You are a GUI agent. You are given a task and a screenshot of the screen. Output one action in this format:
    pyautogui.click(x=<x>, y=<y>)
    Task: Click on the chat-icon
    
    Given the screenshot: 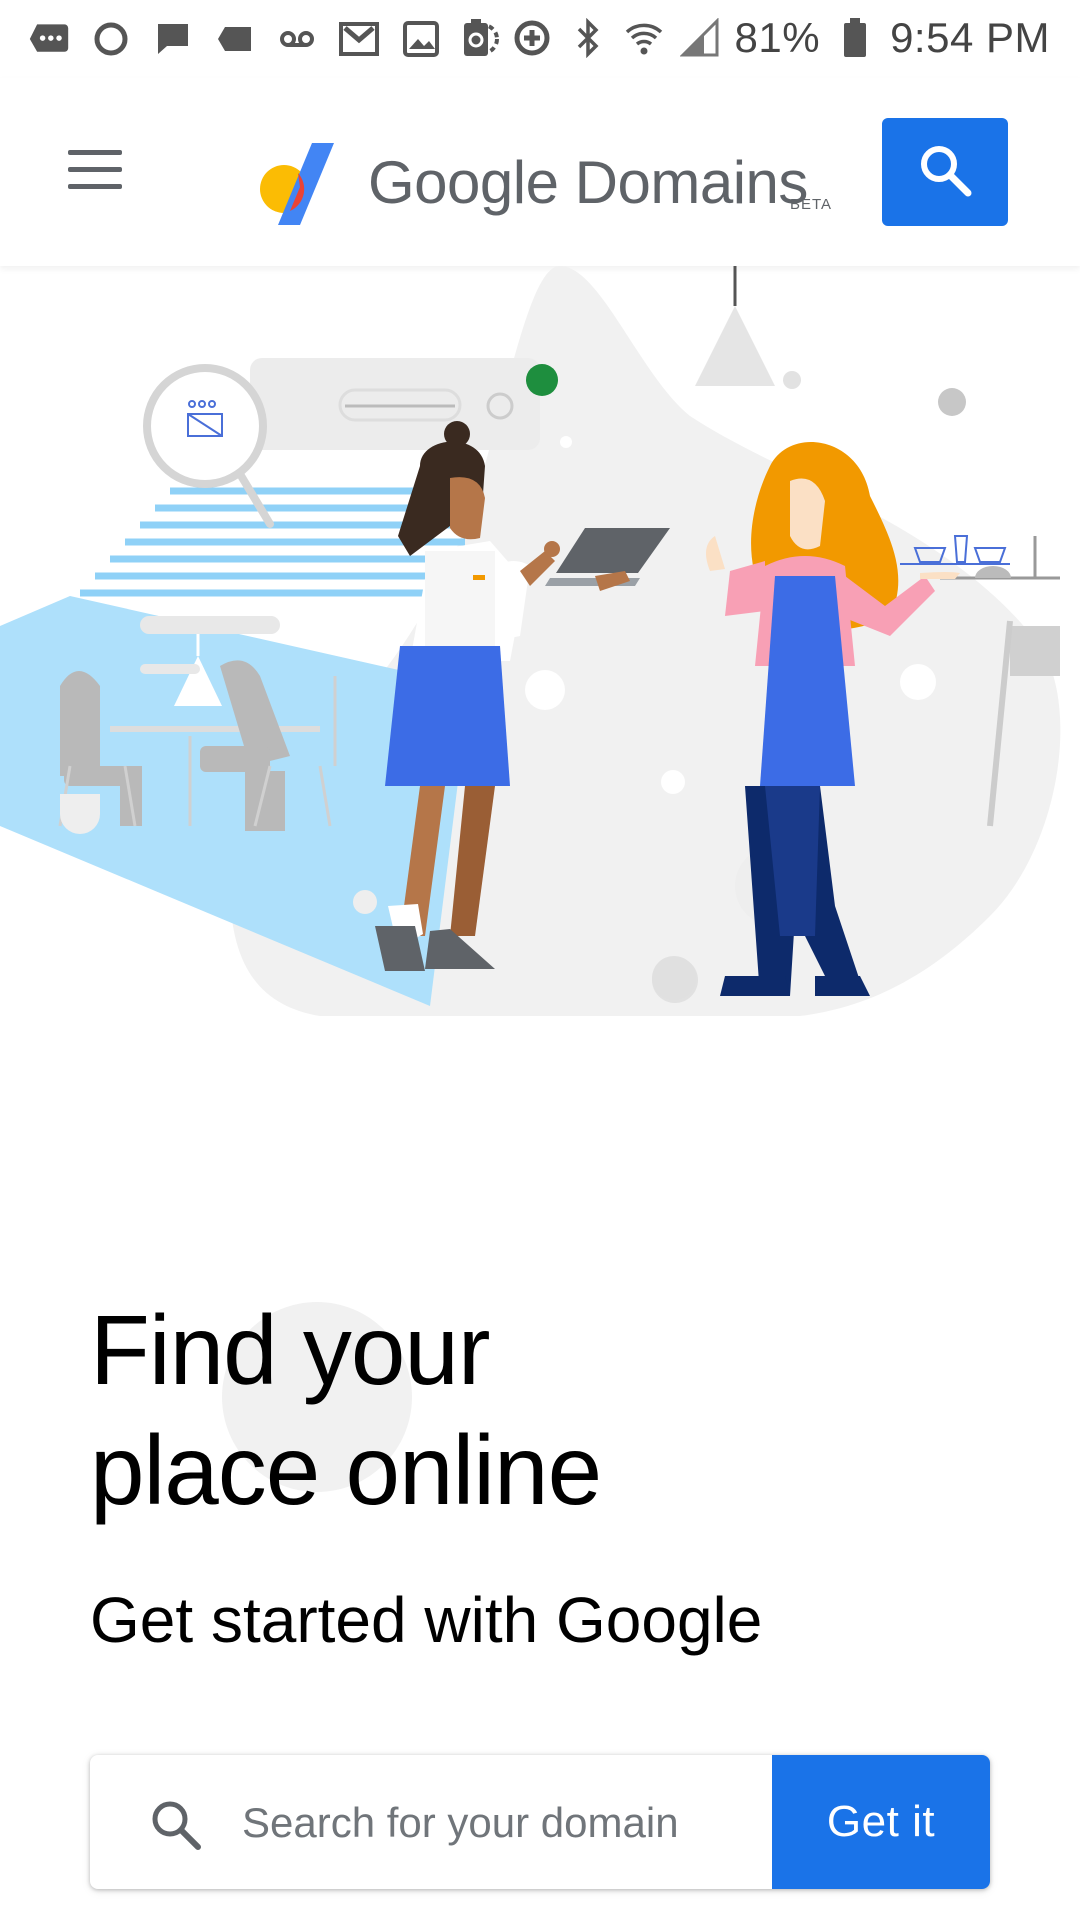 What is the action you would take?
    pyautogui.click(x=173, y=39)
    